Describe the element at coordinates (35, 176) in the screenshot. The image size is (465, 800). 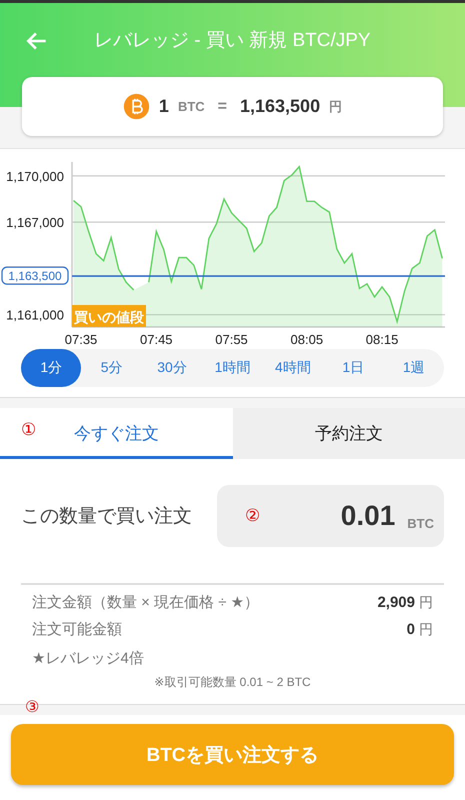
I see `y-tick-label: 1,170,000` at that location.